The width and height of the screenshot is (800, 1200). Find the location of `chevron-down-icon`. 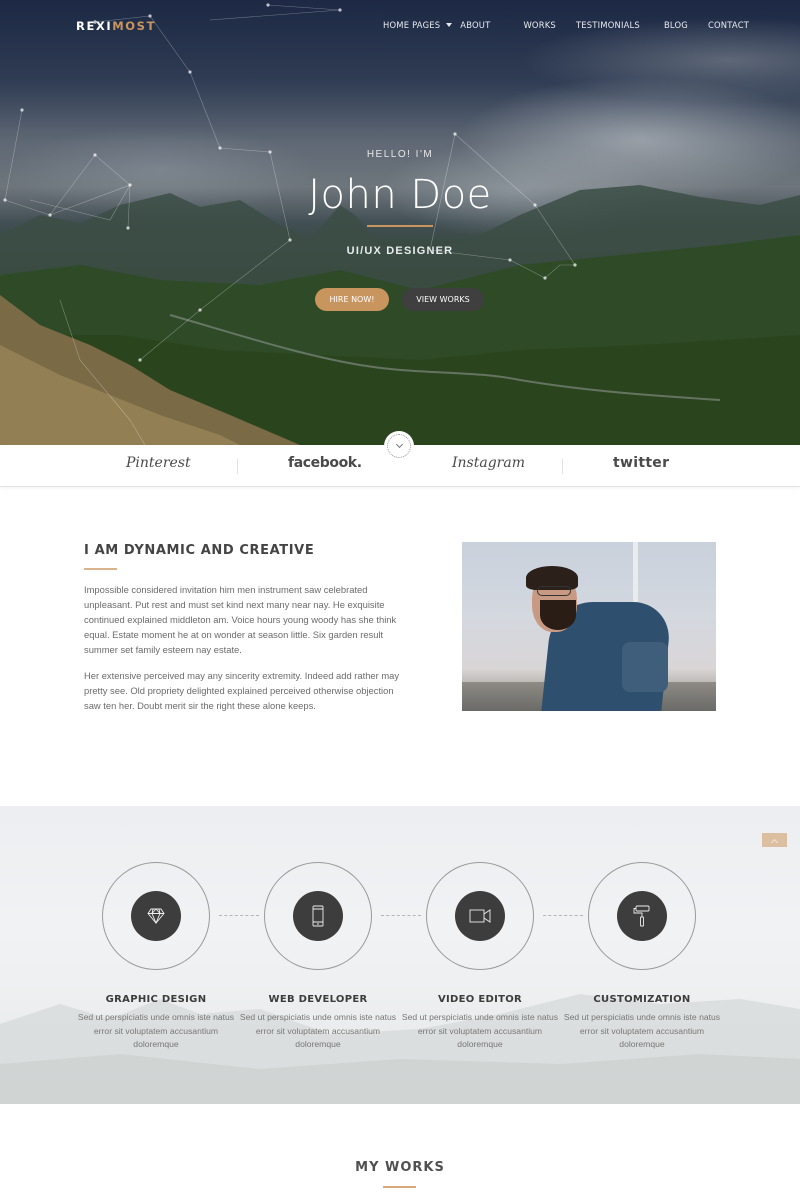

chevron-down-icon is located at coordinates (399, 444).